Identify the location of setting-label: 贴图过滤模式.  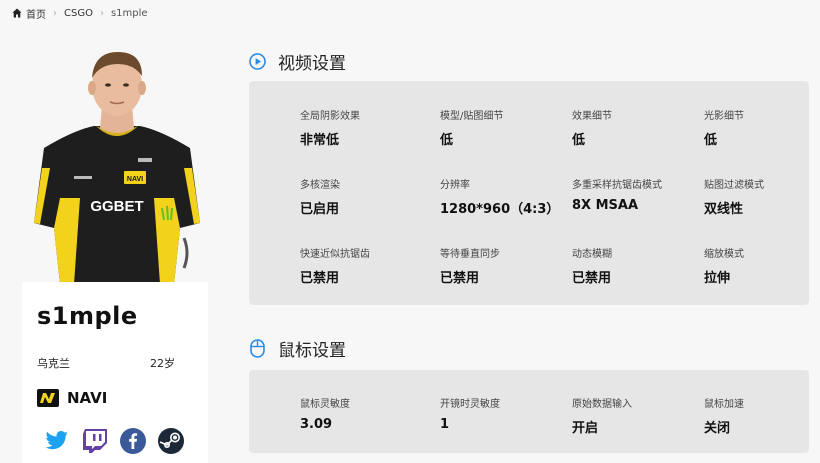
(734, 185).